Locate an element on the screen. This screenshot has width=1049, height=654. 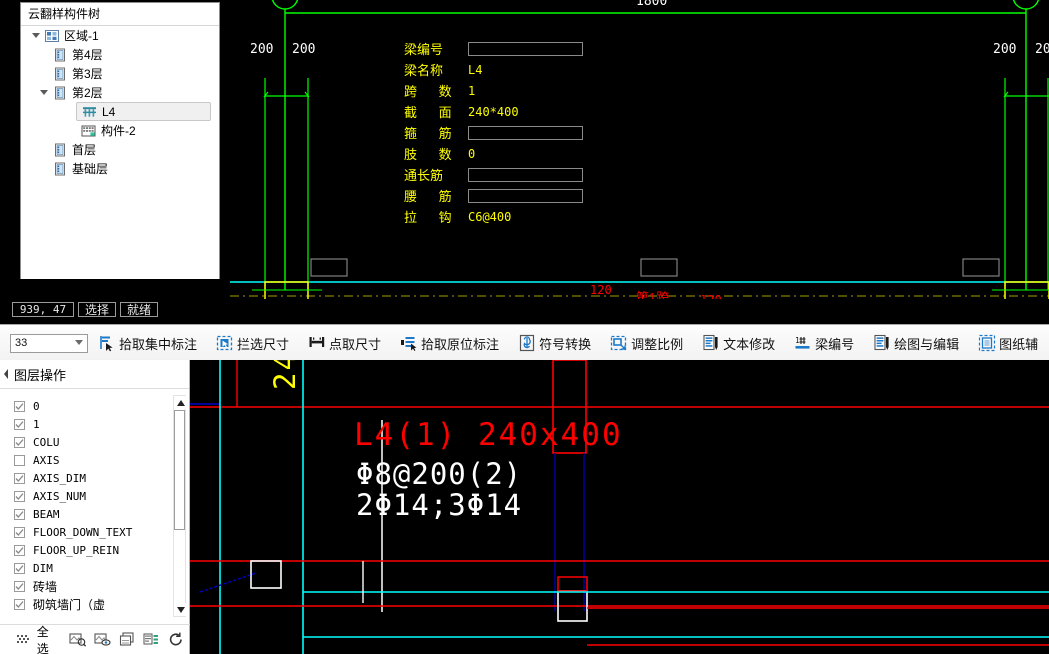
select-all-icon is located at coordinates (23, 640).